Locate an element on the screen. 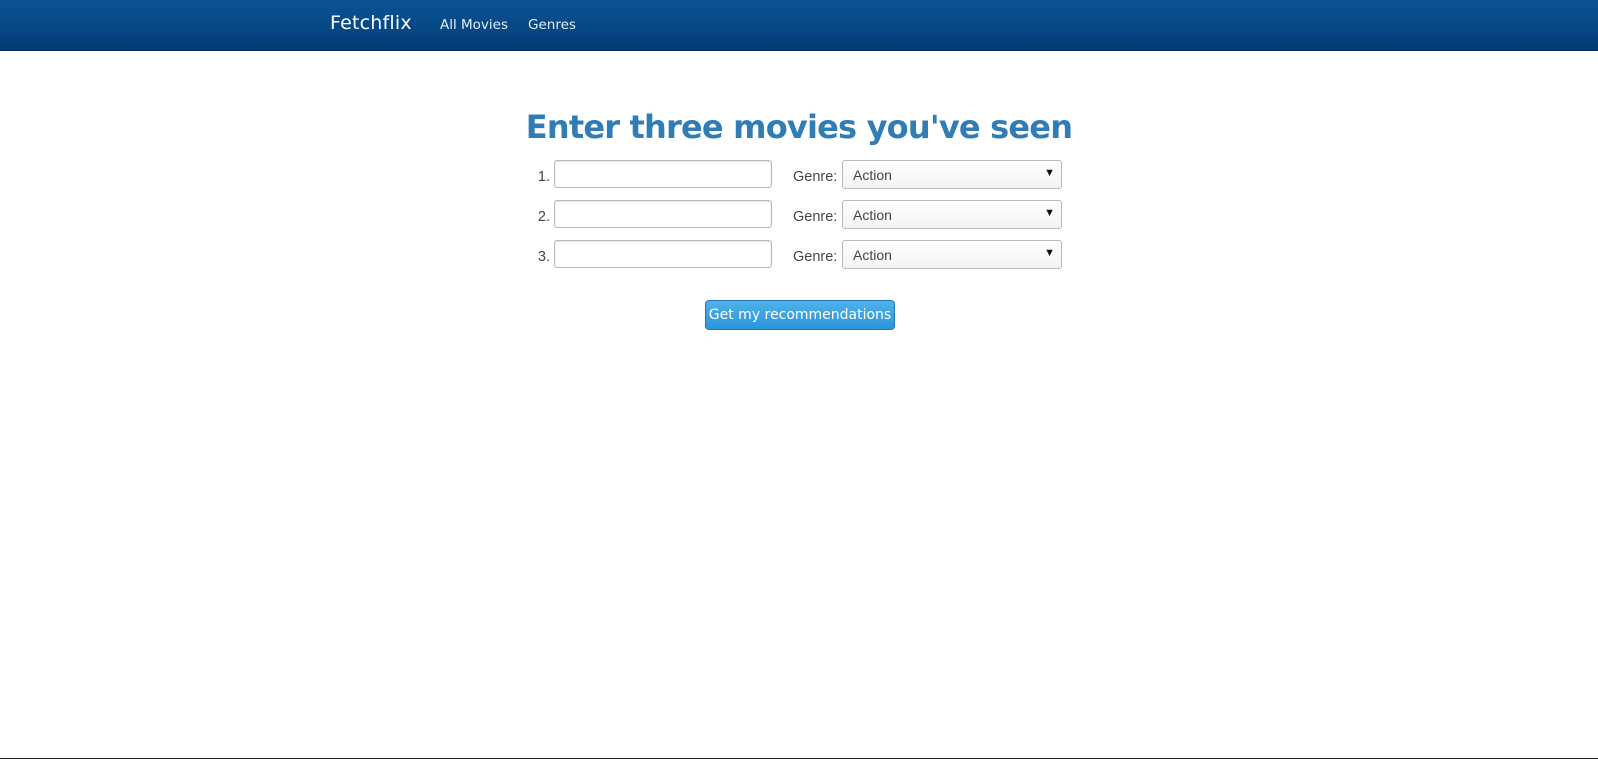 Image resolution: width=1598 pixels, height=759 pixels. top-navbar: Fetchflix All Movies Genres is located at coordinates (799, 25).